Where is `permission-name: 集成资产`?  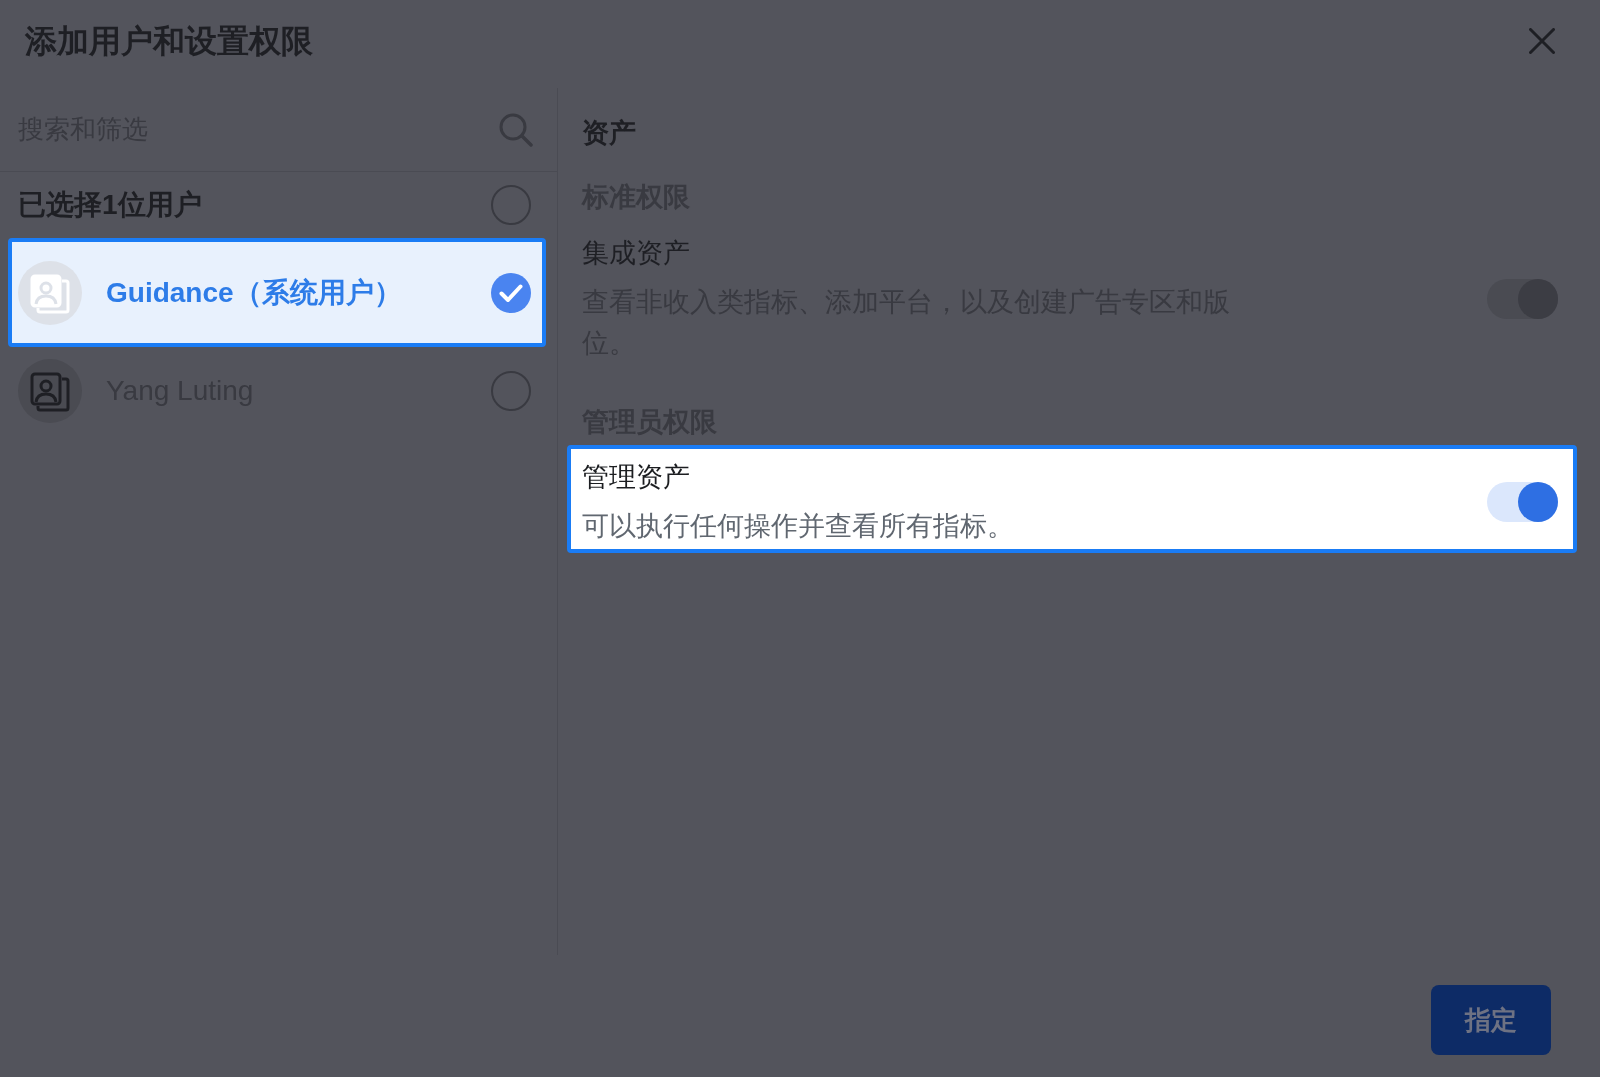
permission-name: 集成资产 is located at coordinates (636, 253).